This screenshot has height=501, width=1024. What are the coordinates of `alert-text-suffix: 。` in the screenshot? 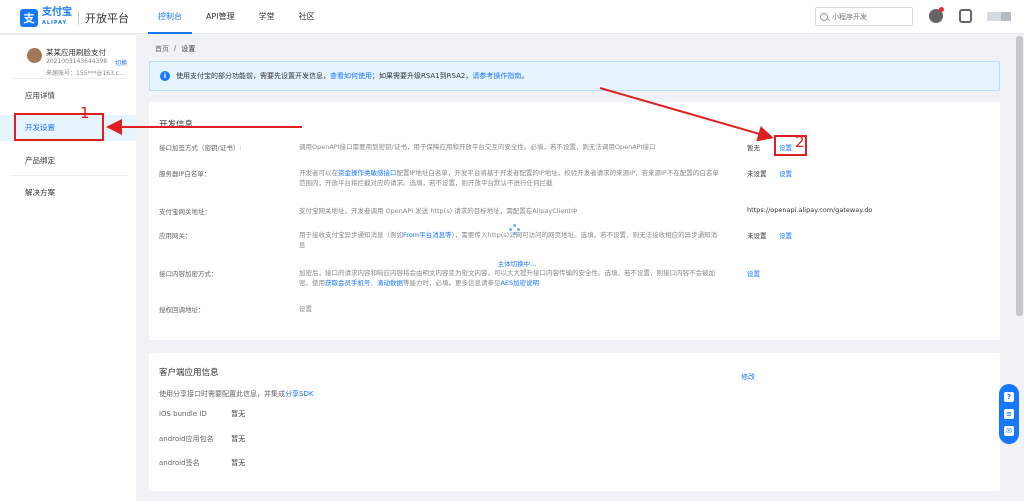 It's located at (525, 76).